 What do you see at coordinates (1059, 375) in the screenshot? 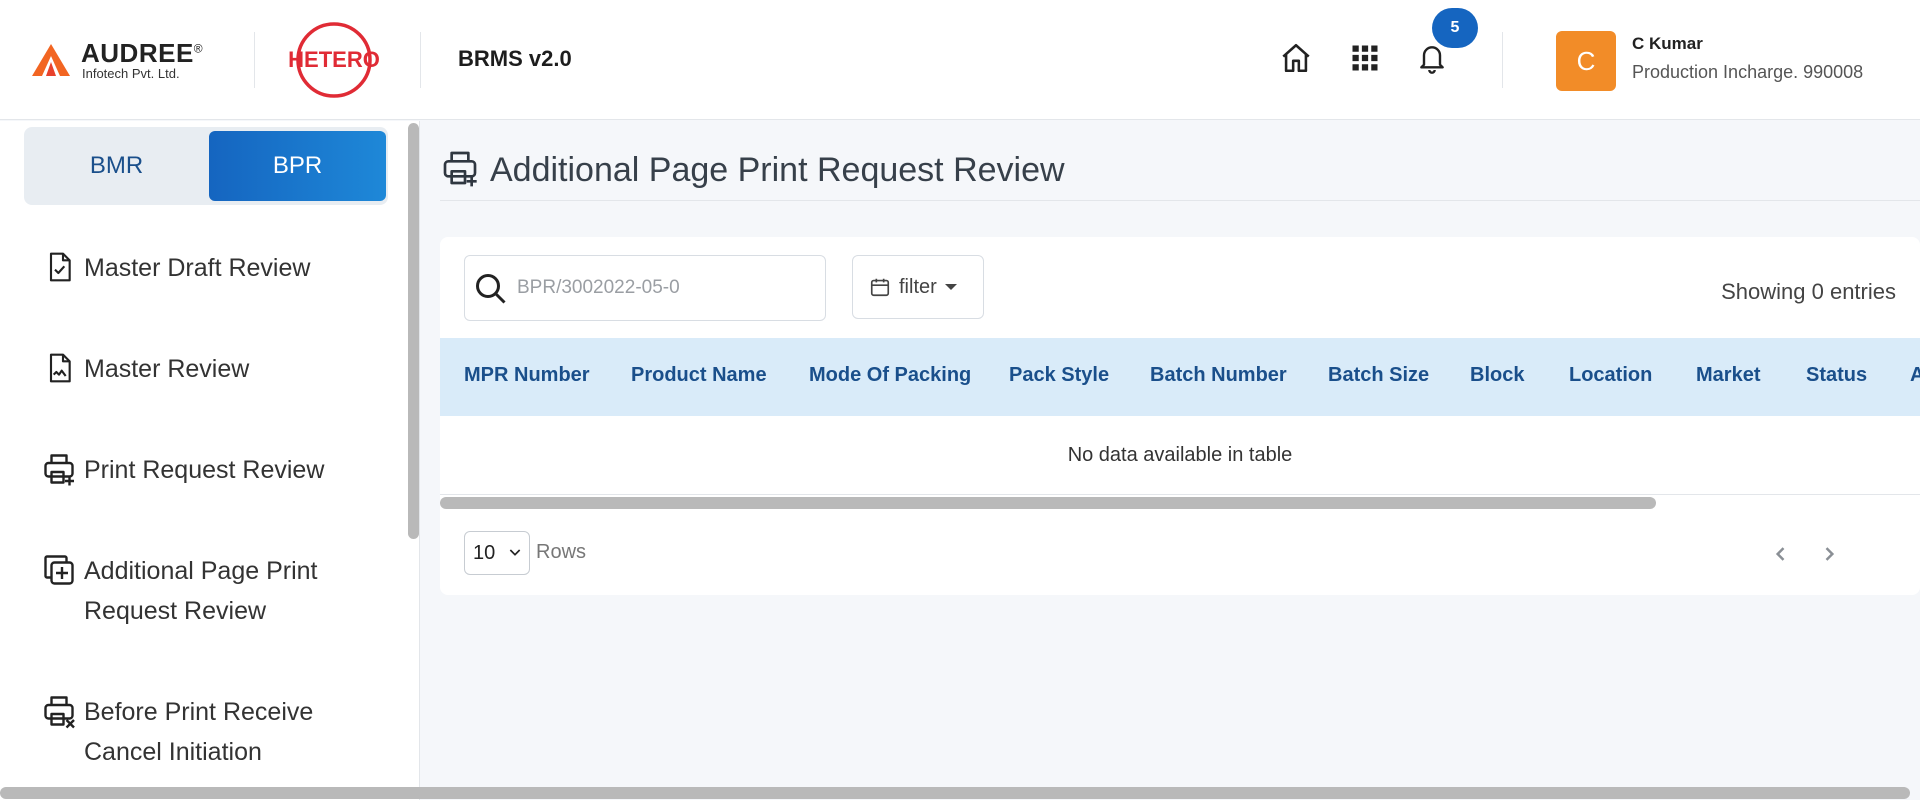
I see `column-header: Pack Style` at bounding box center [1059, 375].